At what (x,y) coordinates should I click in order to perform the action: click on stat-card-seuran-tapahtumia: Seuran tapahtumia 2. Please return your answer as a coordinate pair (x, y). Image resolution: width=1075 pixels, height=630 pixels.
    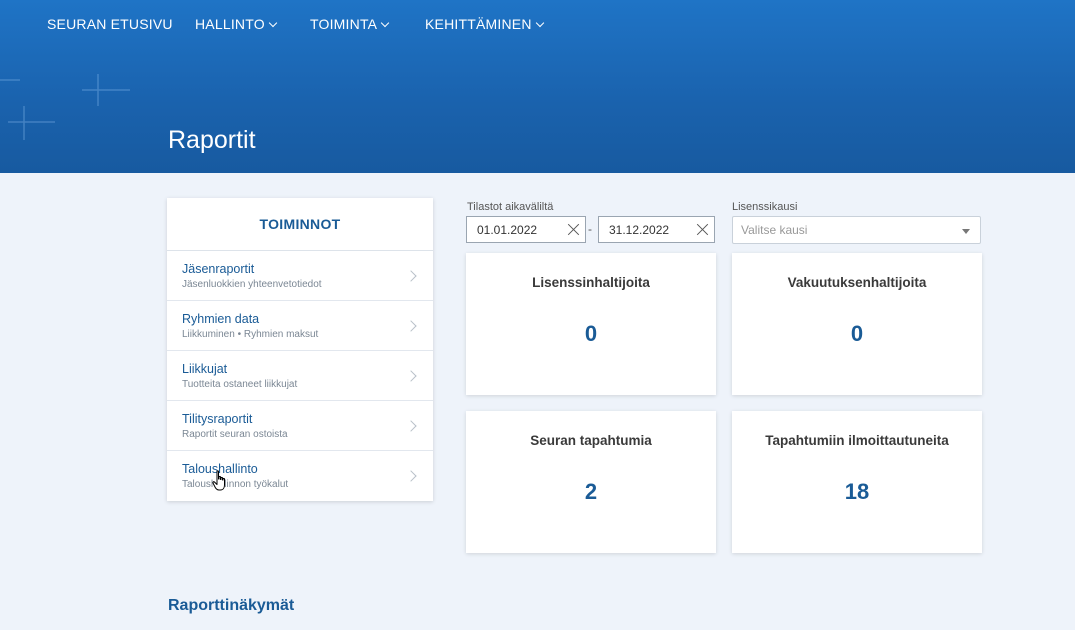
    Looking at the image, I should click on (591, 482).